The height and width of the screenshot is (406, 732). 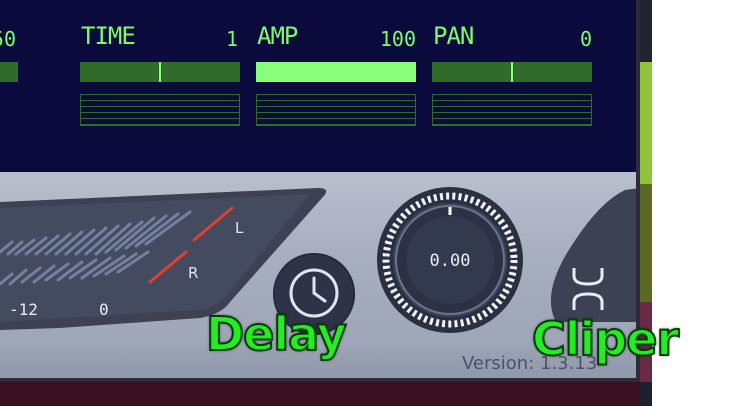 I want to click on channel-l-label: L, so click(x=239, y=228).